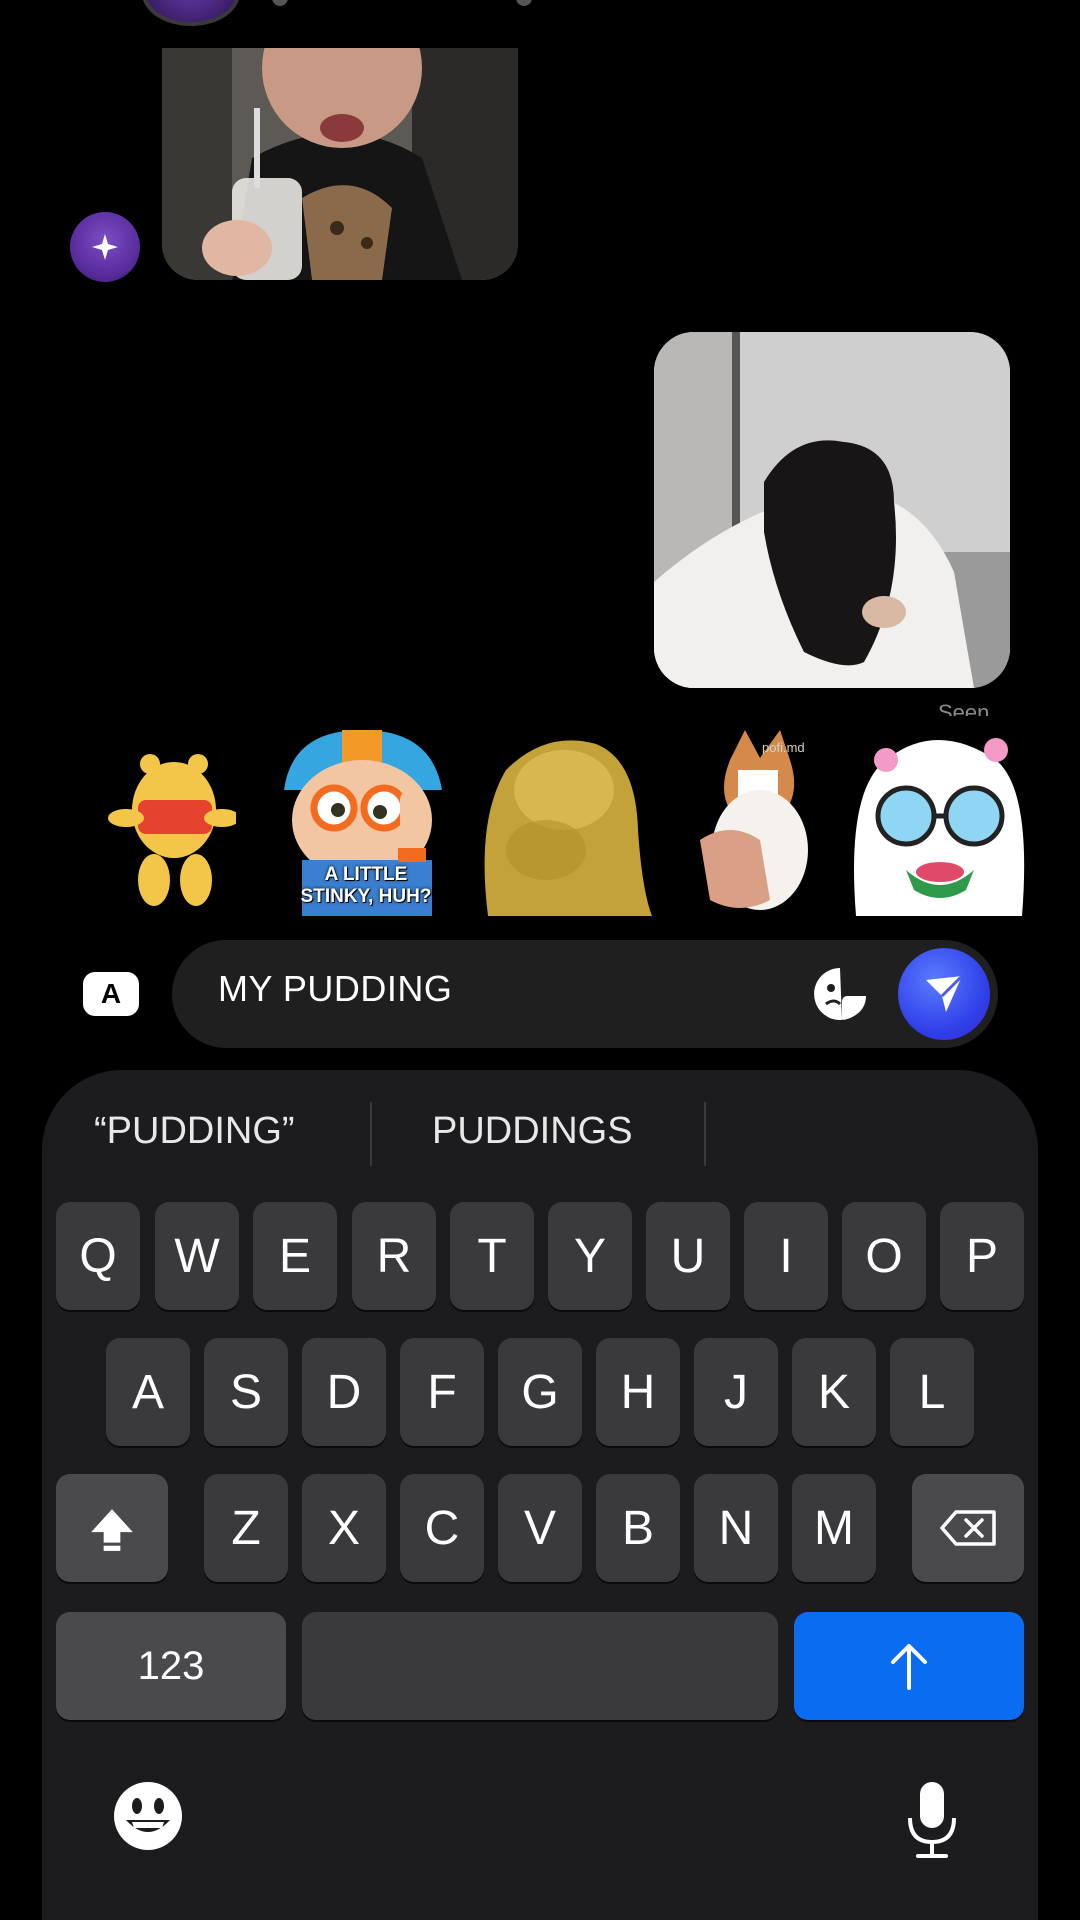  Describe the element at coordinates (442, 1392) in the screenshot. I see `key-f: F` at that location.